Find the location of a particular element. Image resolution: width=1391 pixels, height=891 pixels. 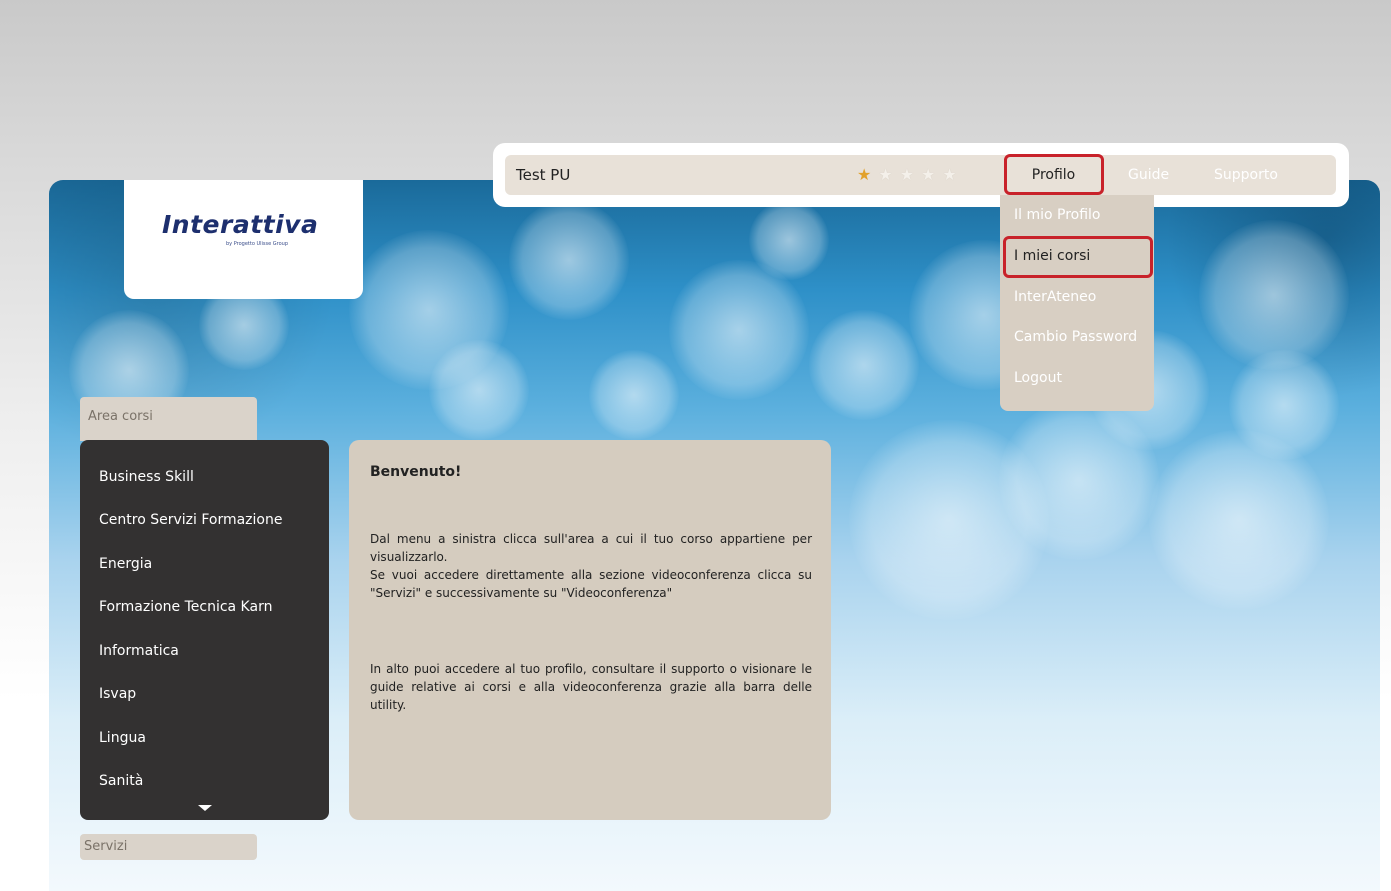

sidebar-item-centro-servizi-formazione: Centro Servizi Formazione is located at coordinates (204, 520).